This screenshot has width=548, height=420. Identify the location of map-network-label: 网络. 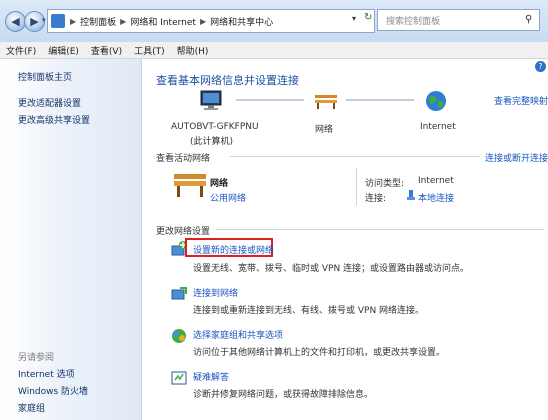
(324, 130).